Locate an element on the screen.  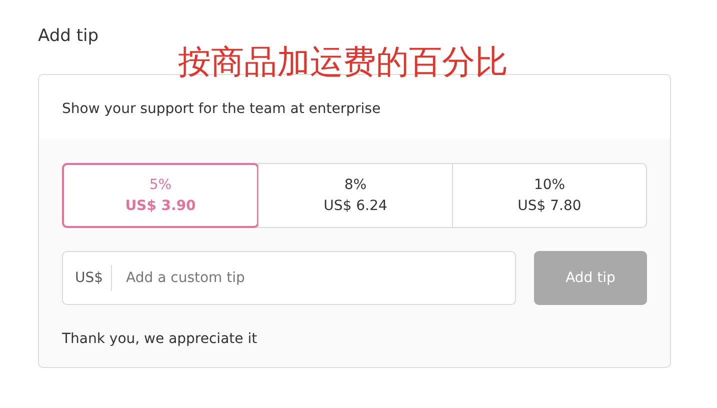
tip-option: 8% US$ 6.24 is located at coordinates (355, 195).